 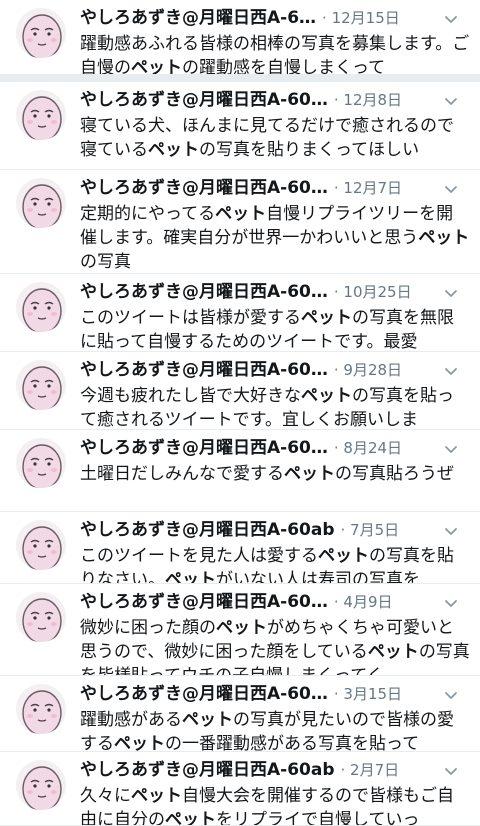 I want to click on tweet-header: やしろあずき@月曜日西A-60… · 8月24日, so click(x=273, y=449).